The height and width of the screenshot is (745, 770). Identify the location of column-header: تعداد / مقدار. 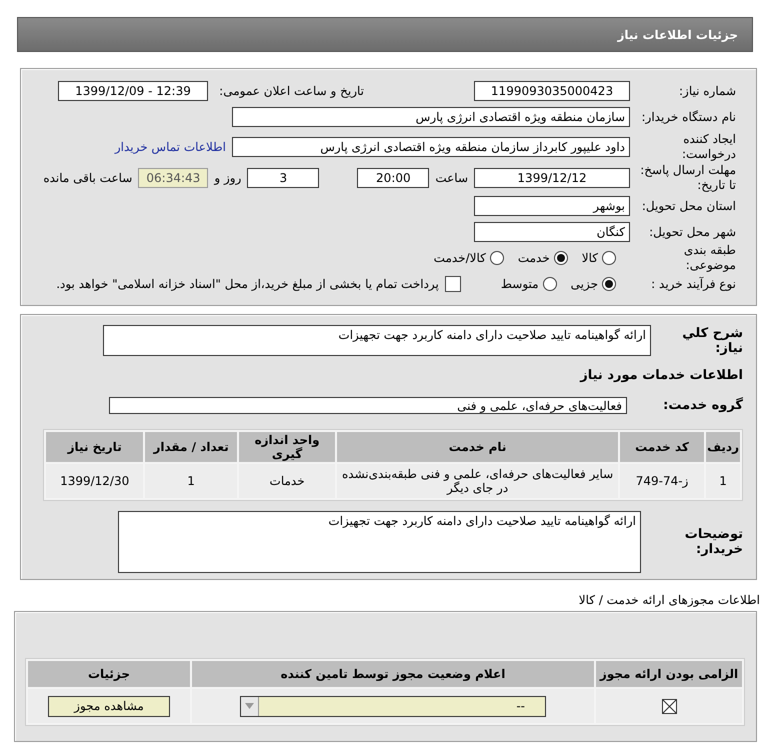
(191, 447).